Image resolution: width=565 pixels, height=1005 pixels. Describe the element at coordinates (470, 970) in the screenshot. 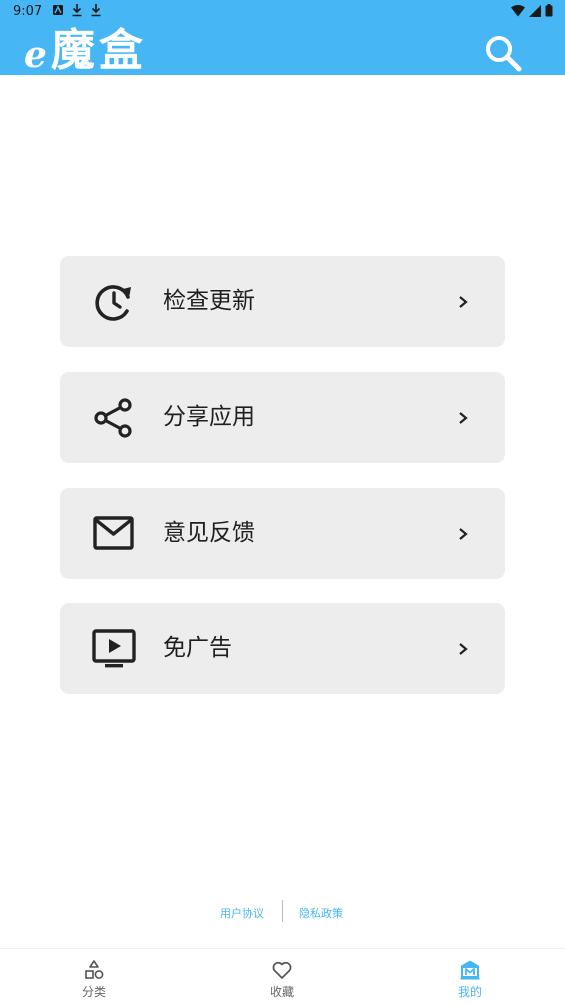

I see `mine-bank-icon` at that location.